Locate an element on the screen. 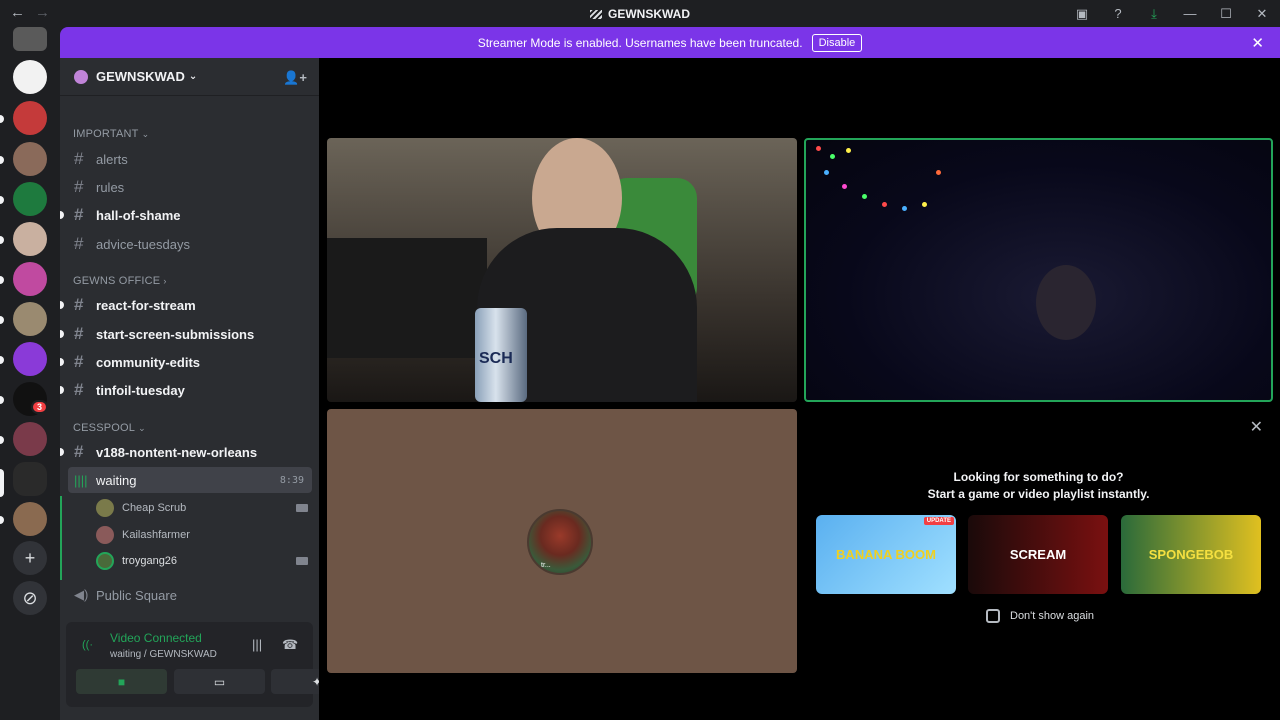  game-card-banana-boom: BANANA BOOM UPDATE is located at coordinates (886, 554).